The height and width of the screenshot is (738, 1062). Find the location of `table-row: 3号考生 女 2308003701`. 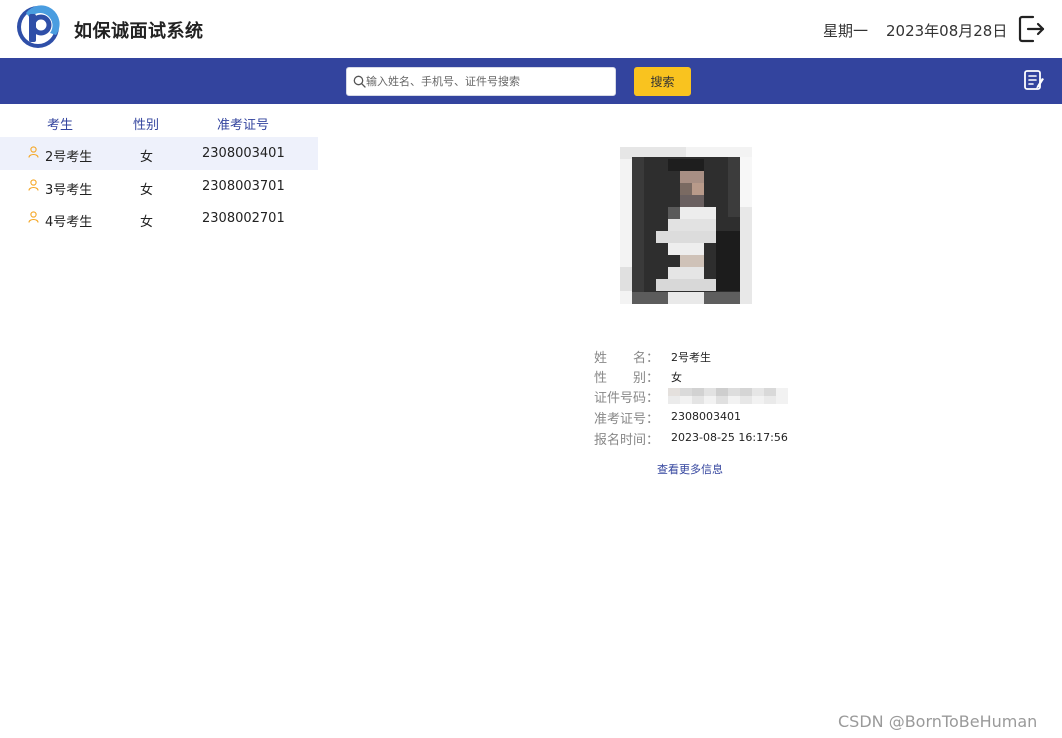

table-row: 3号考生 女 2308003701 is located at coordinates (159, 186).